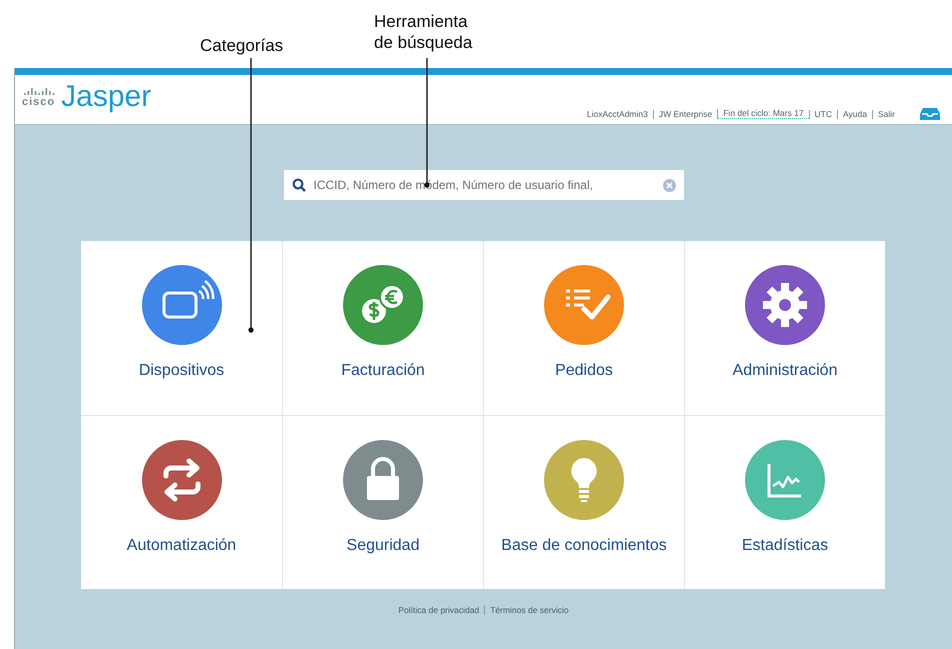 The height and width of the screenshot is (649, 952). What do you see at coordinates (39, 97) in the screenshot?
I see `cisco-logo: cisco` at bounding box center [39, 97].